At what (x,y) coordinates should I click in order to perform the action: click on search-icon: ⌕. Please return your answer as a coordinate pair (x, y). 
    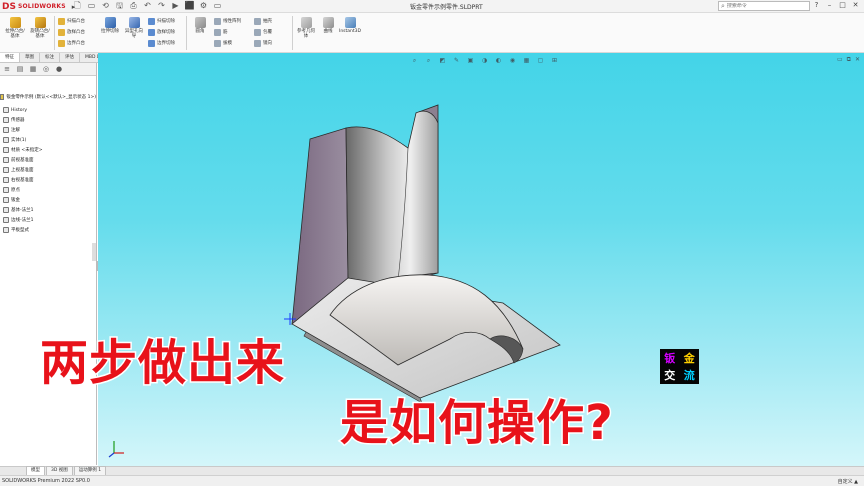
    Looking at the image, I should click on (723, 5).